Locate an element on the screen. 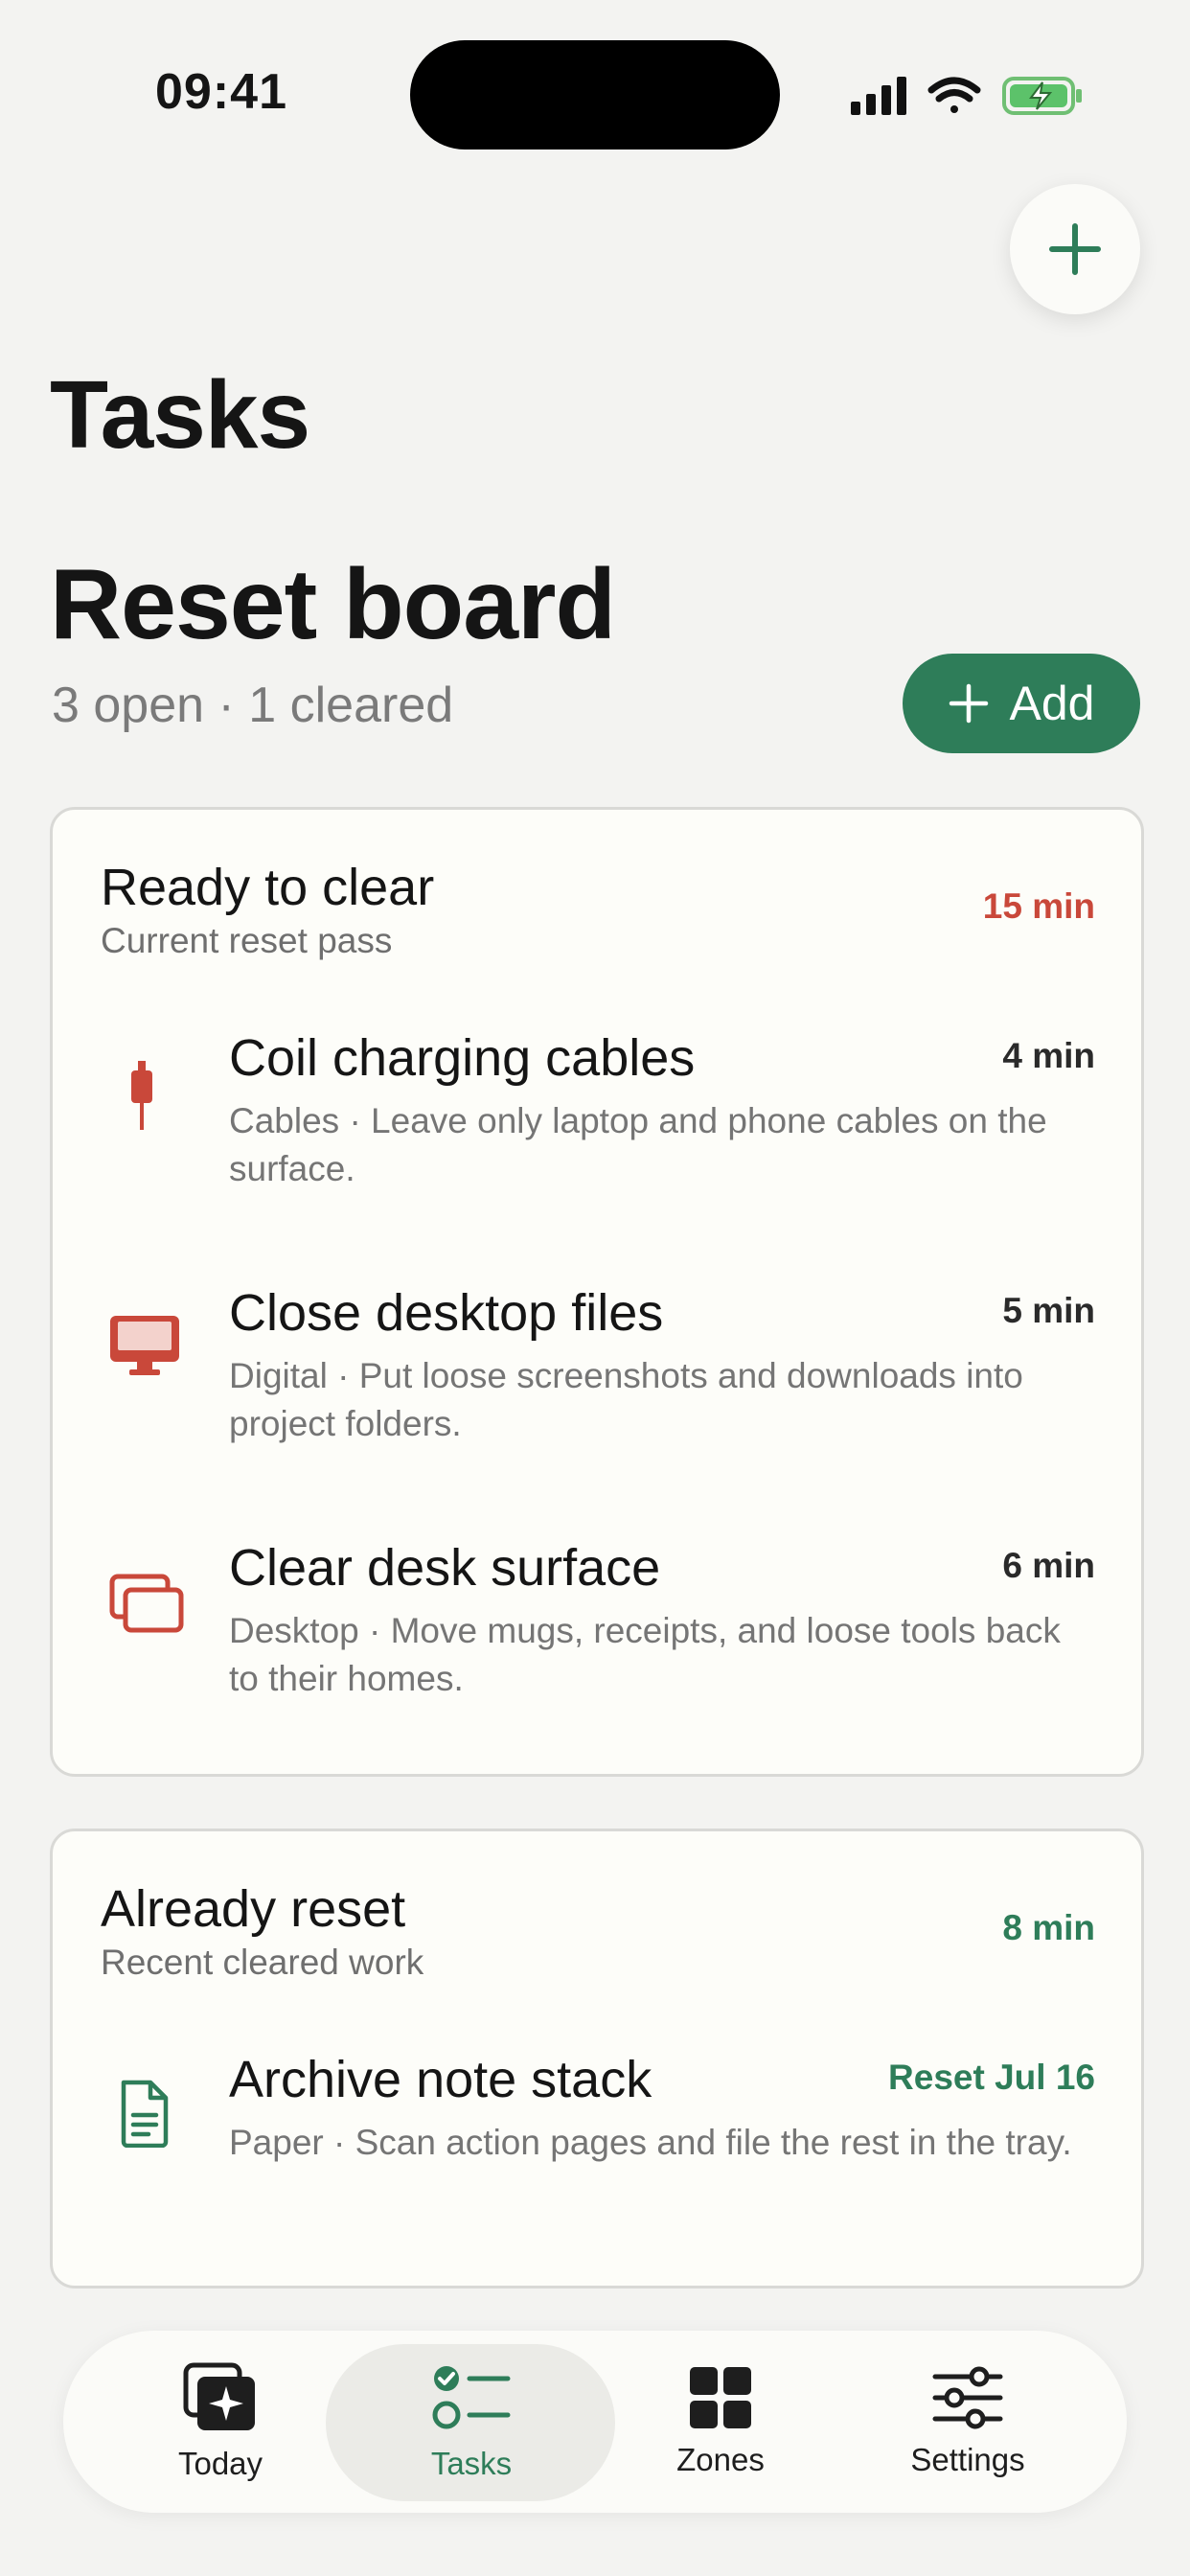 The width and height of the screenshot is (1190, 2576). task-title: Clear desk surface is located at coordinates (445, 1568).